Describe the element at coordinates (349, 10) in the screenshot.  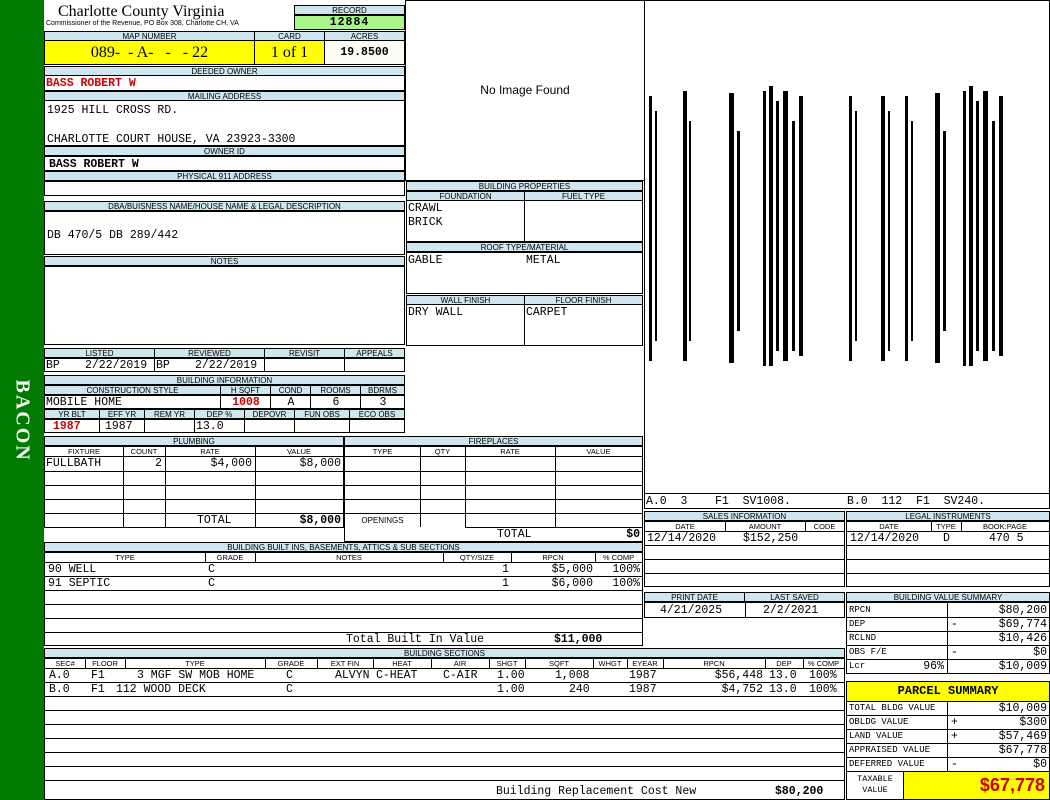
I see `record-header: RECORD` at that location.